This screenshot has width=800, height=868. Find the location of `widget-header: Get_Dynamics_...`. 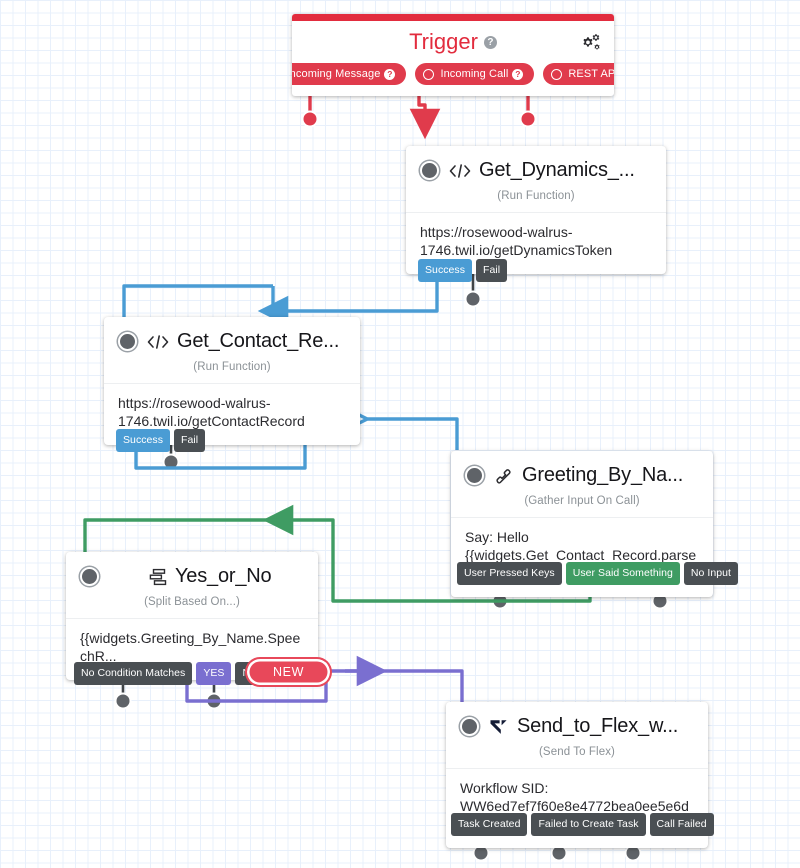

widget-header: Get_Dynamics_... is located at coordinates (536, 165).